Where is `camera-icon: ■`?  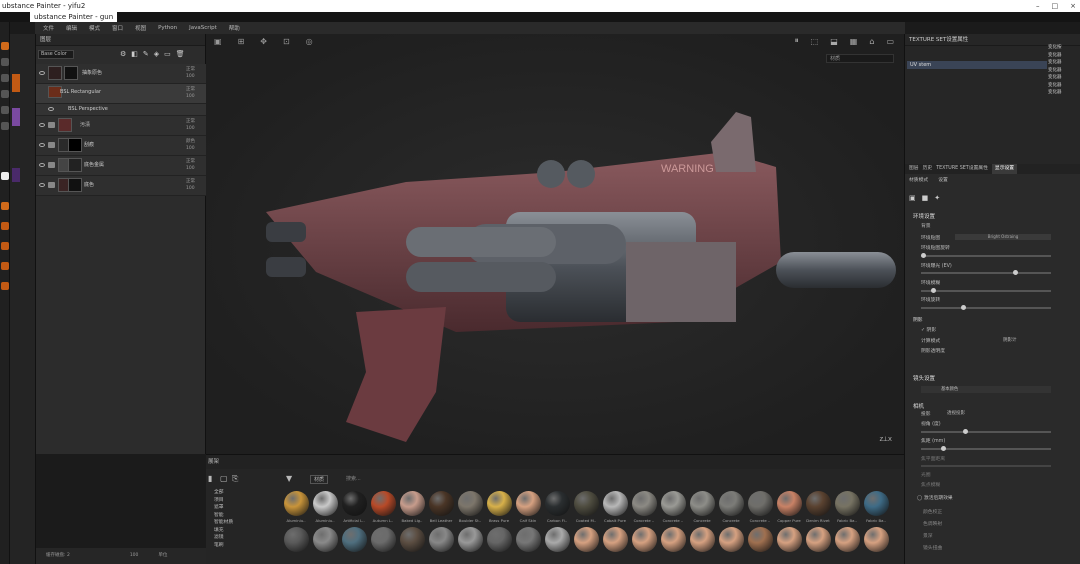
camera-icon: ■ is located at coordinates (925, 198).